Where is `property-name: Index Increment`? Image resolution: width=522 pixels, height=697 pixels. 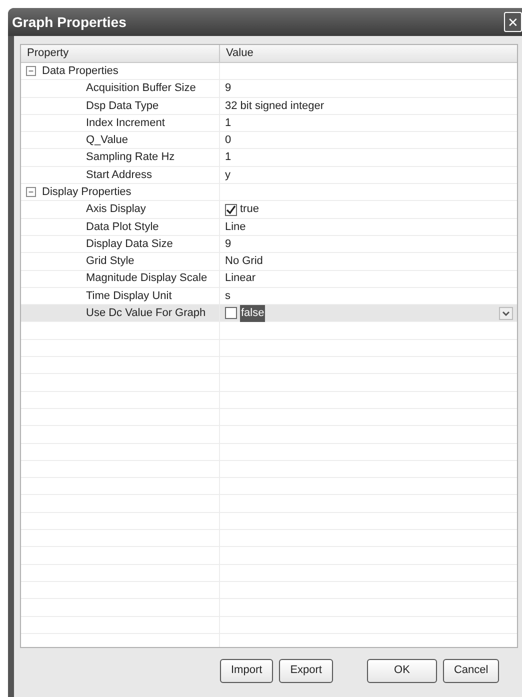
property-name: Index Increment is located at coordinates (125, 123).